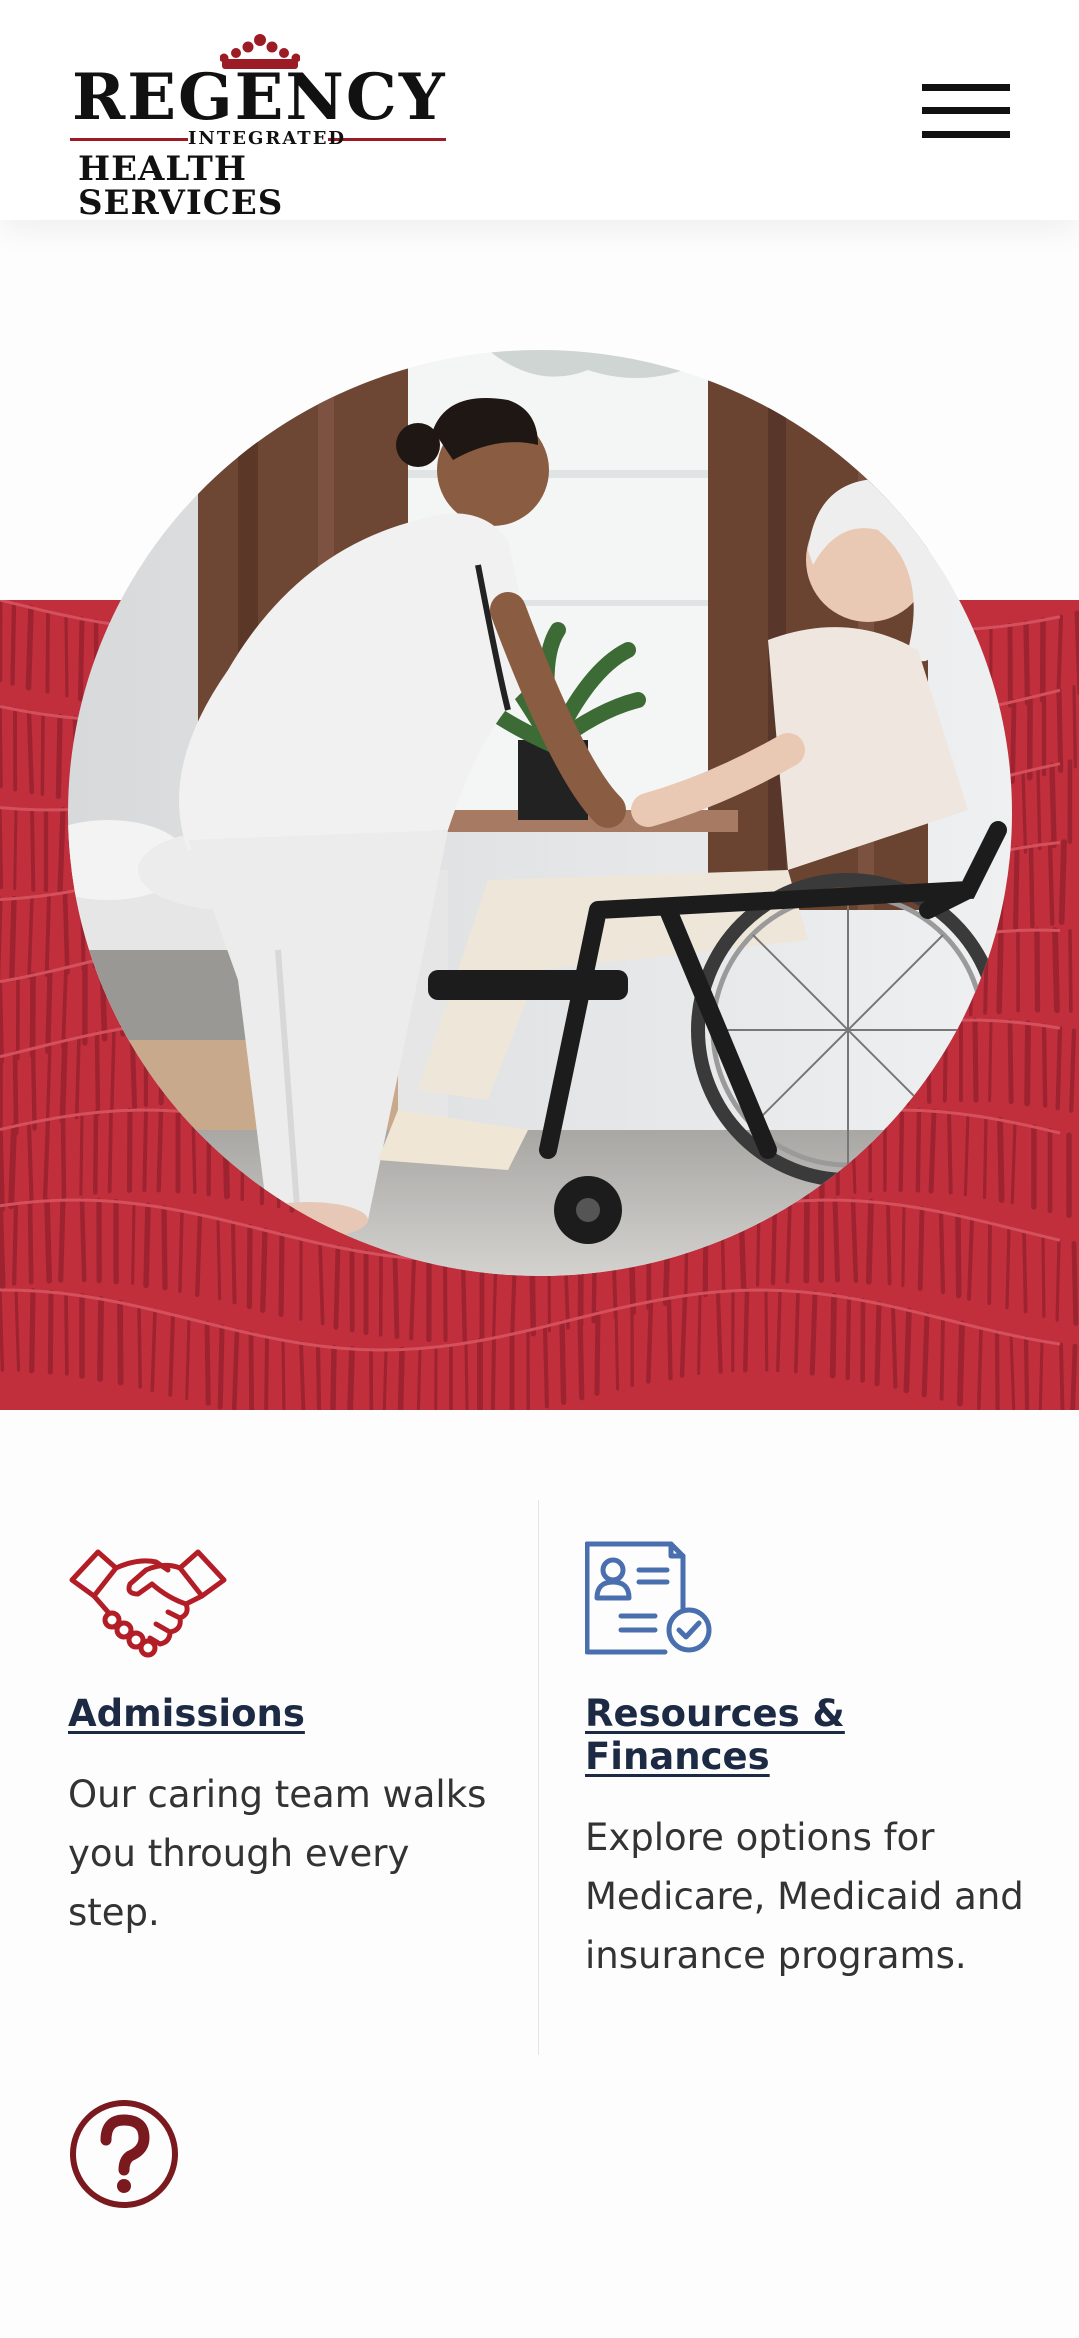 This screenshot has height=2338, width=1079. What do you see at coordinates (267, 139) in the screenshot?
I see `logo-text-integrated: INTEGRATED` at bounding box center [267, 139].